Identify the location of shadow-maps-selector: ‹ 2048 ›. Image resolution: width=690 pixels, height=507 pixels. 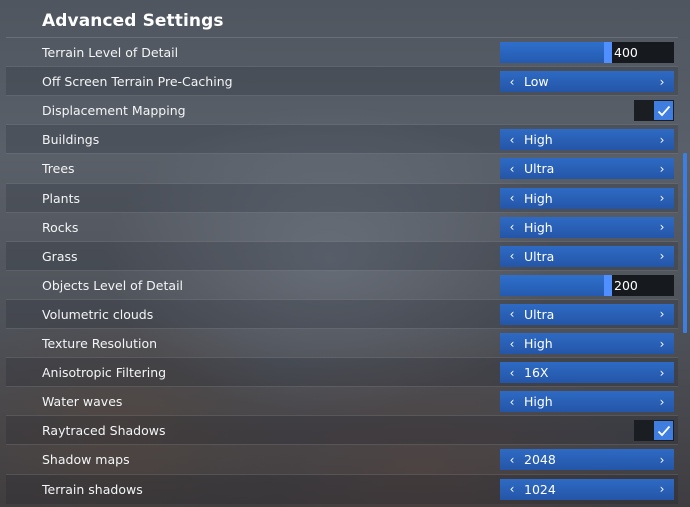
(587, 460).